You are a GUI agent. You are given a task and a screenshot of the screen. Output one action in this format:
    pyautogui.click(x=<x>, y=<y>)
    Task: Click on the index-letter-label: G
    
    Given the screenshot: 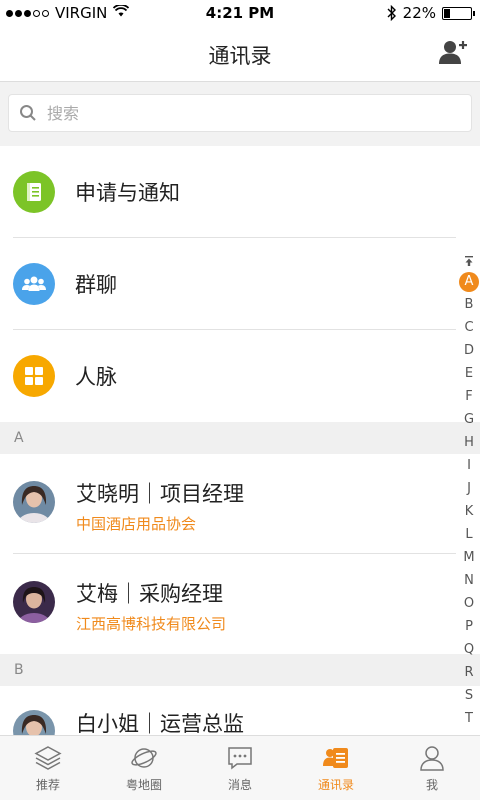 What is the action you would take?
    pyautogui.click(x=469, y=419)
    